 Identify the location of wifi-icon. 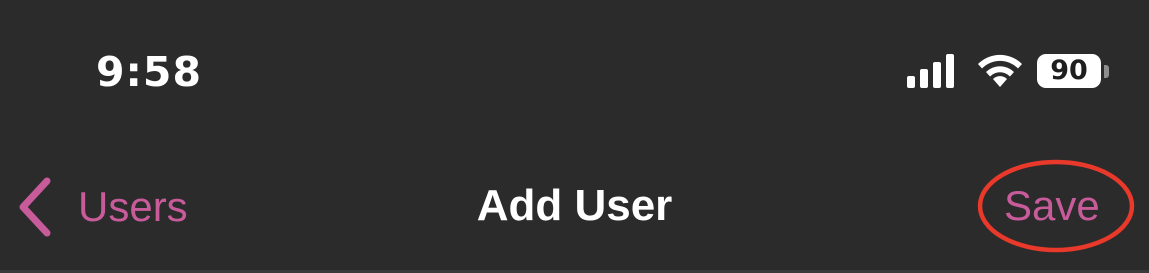
(1000, 70).